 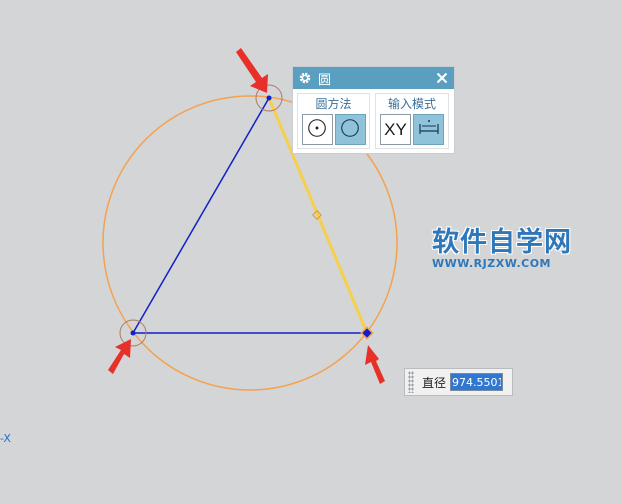 What do you see at coordinates (133, 333) in the screenshot?
I see `vertex-left` at bounding box center [133, 333].